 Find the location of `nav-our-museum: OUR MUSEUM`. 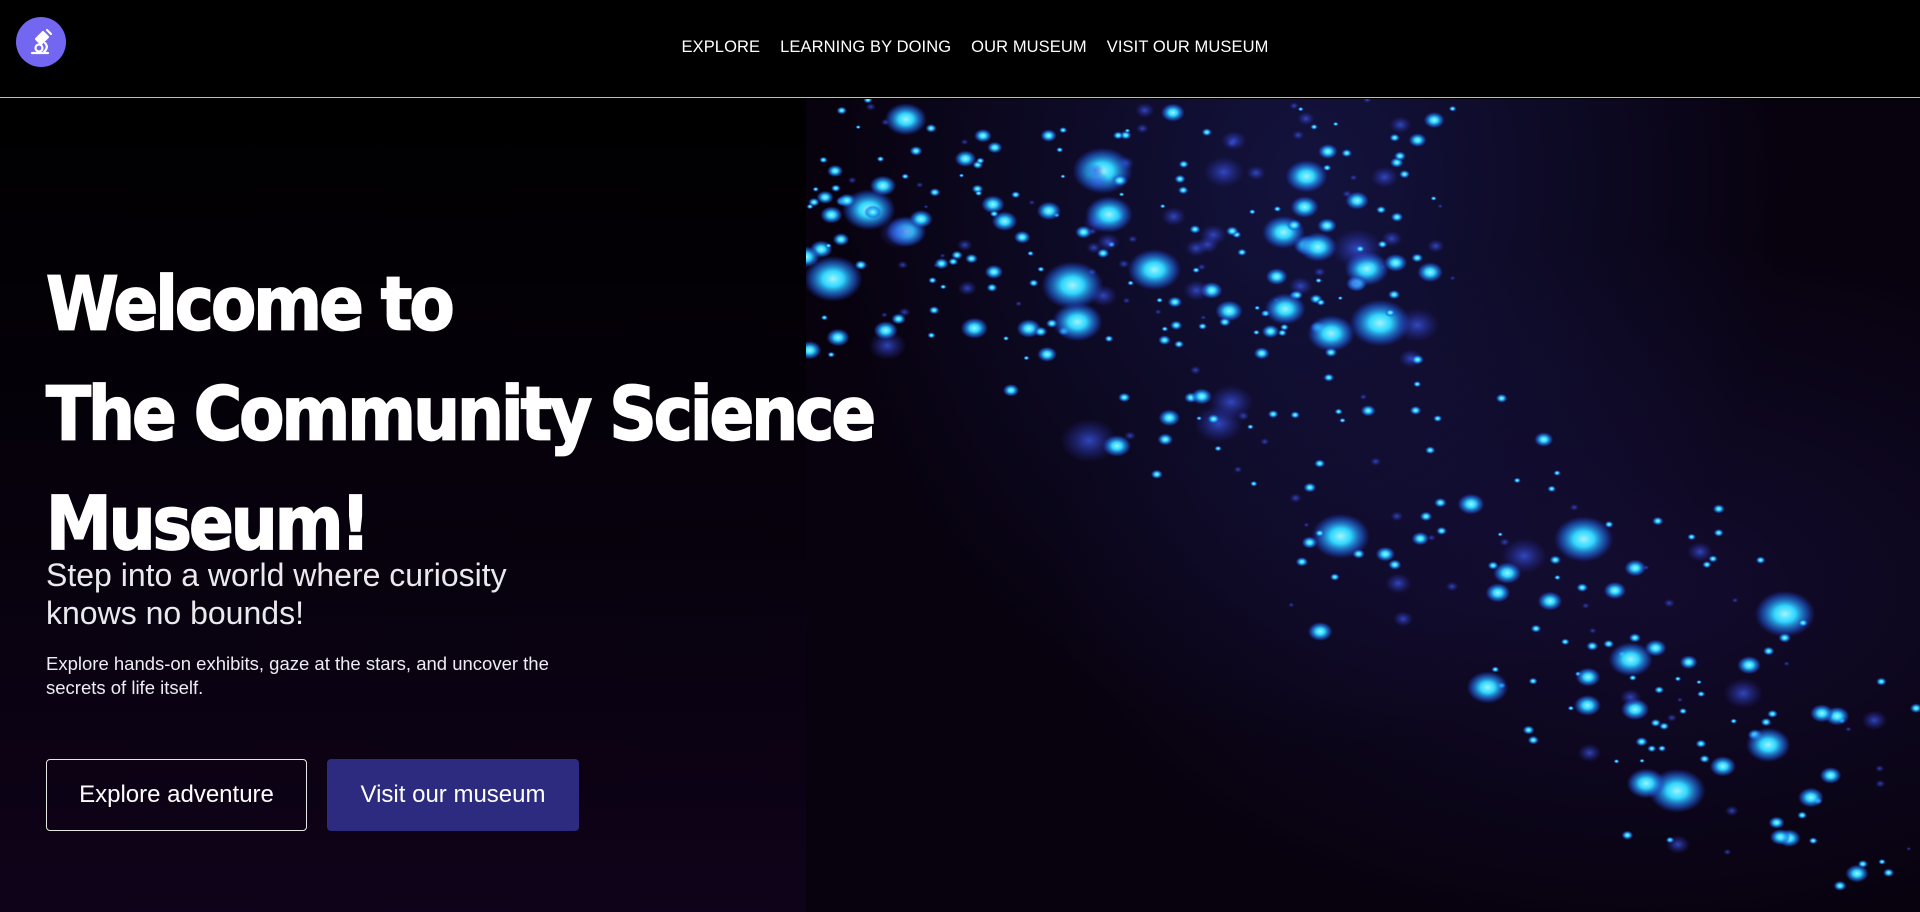

nav-our-museum: OUR MUSEUM is located at coordinates (1029, 47).